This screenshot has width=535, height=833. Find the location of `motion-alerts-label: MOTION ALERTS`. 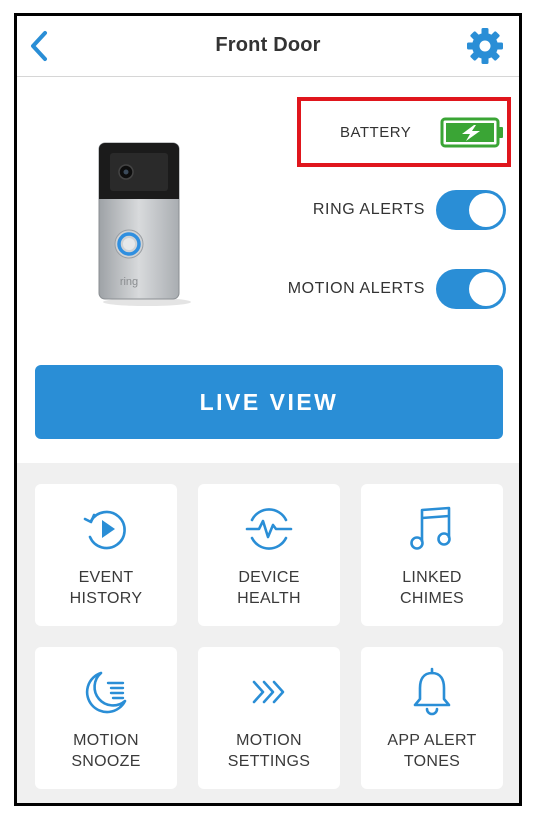

motion-alerts-label: MOTION ALERTS is located at coordinates (356, 288).